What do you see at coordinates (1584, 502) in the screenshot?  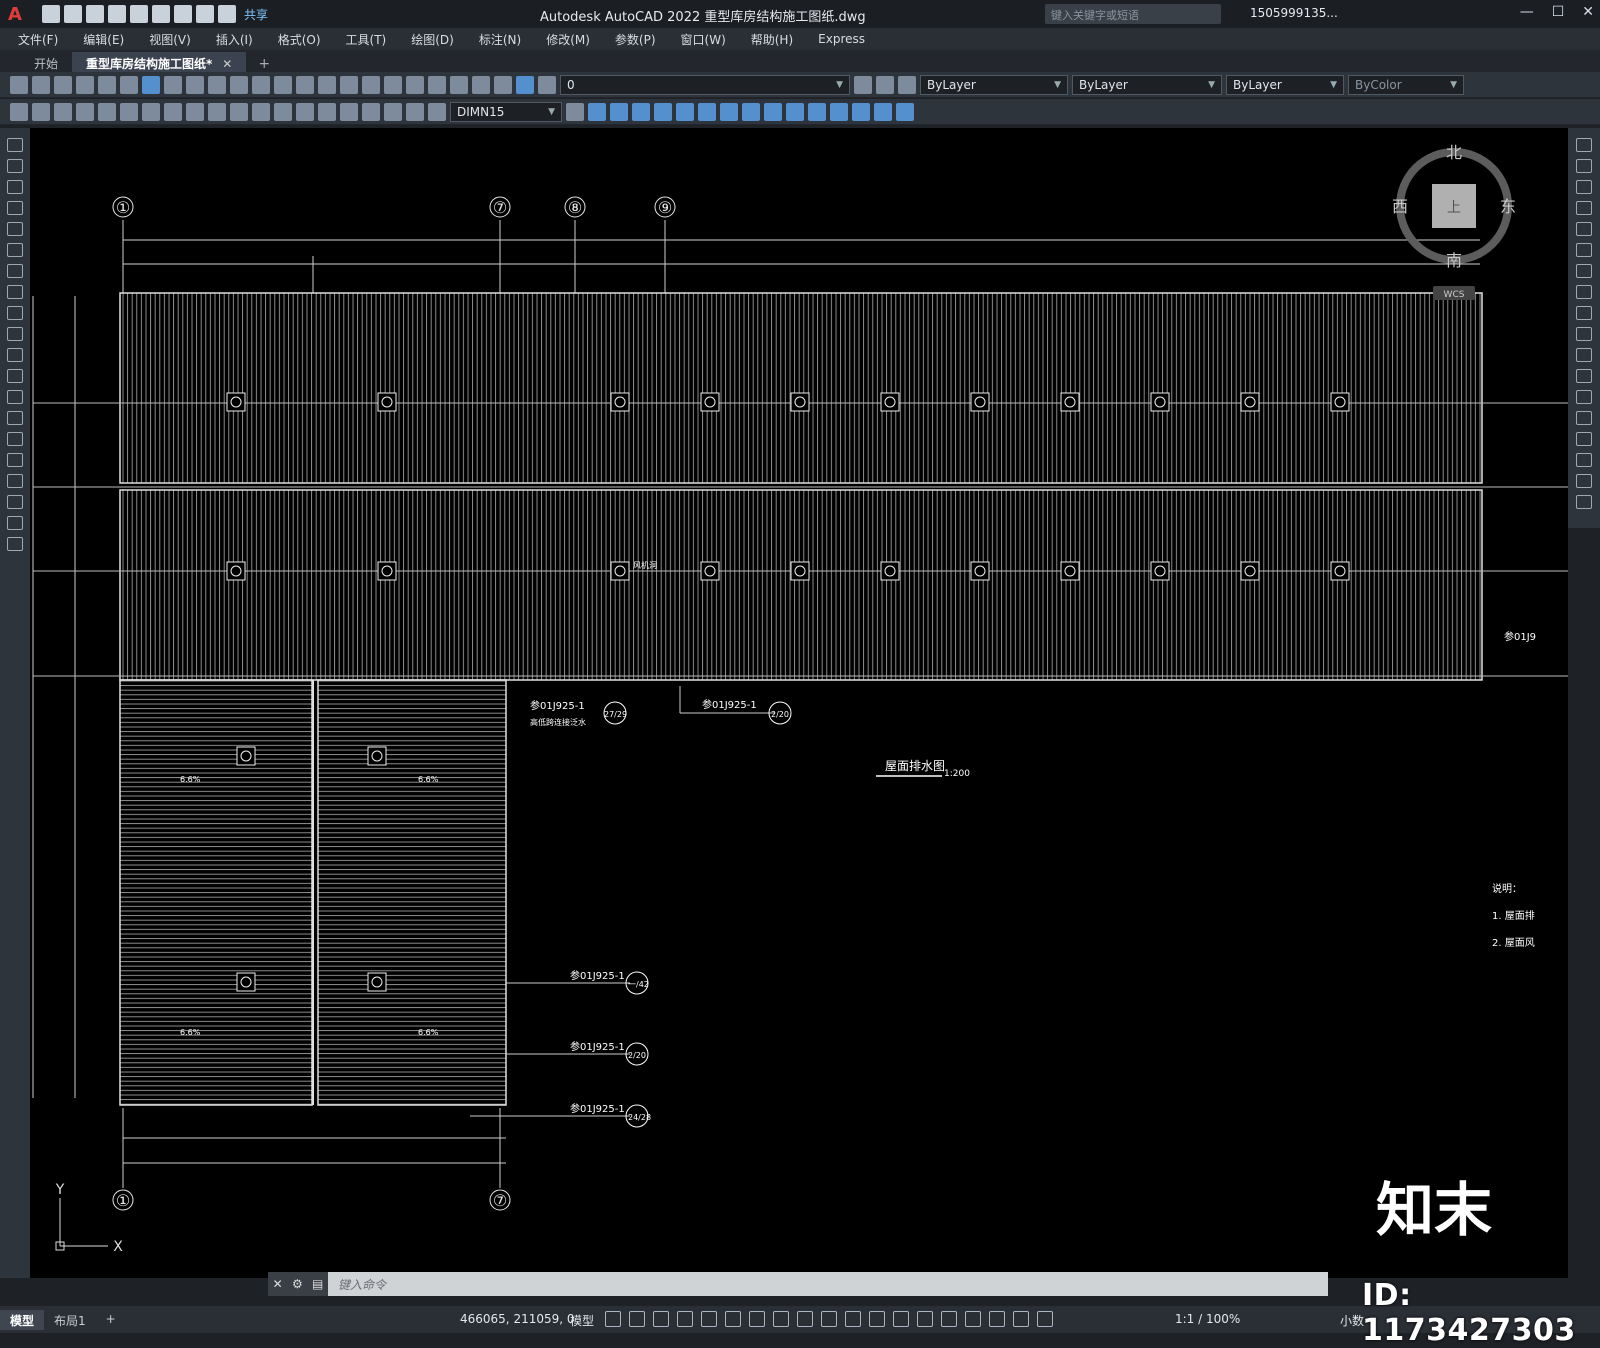 I see `explode-icon` at bounding box center [1584, 502].